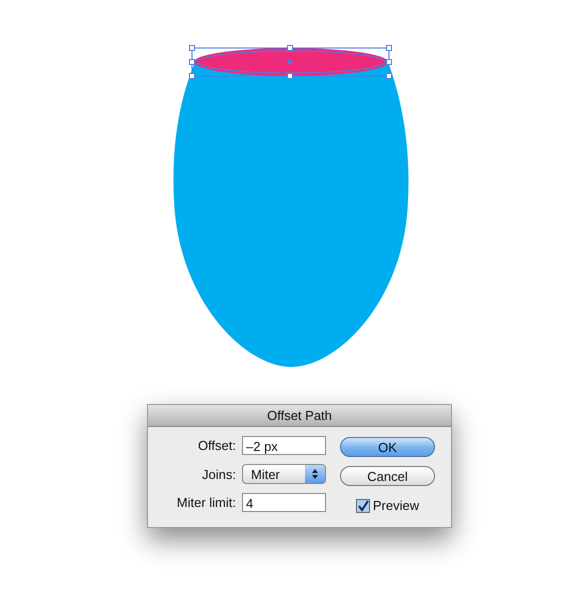 This screenshot has width=580, height=600. I want to click on dialog-button: Cancel, so click(387, 476).